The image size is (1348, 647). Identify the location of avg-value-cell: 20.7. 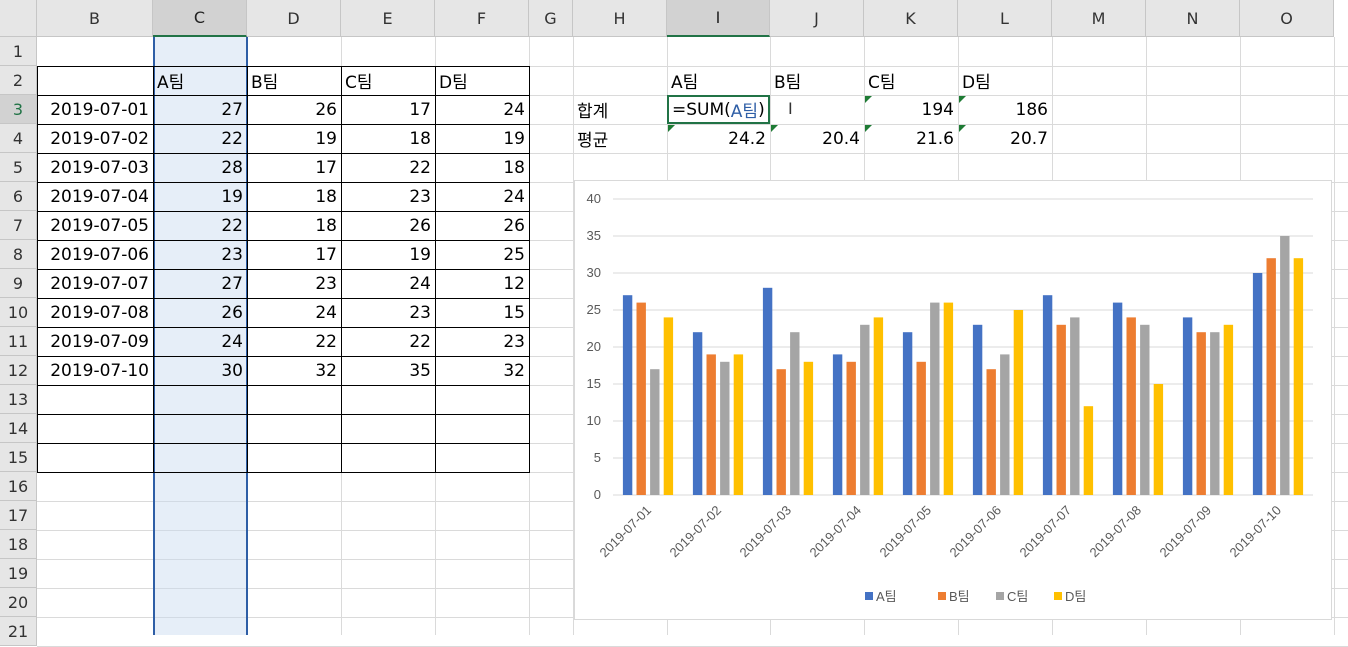
(1005, 138).